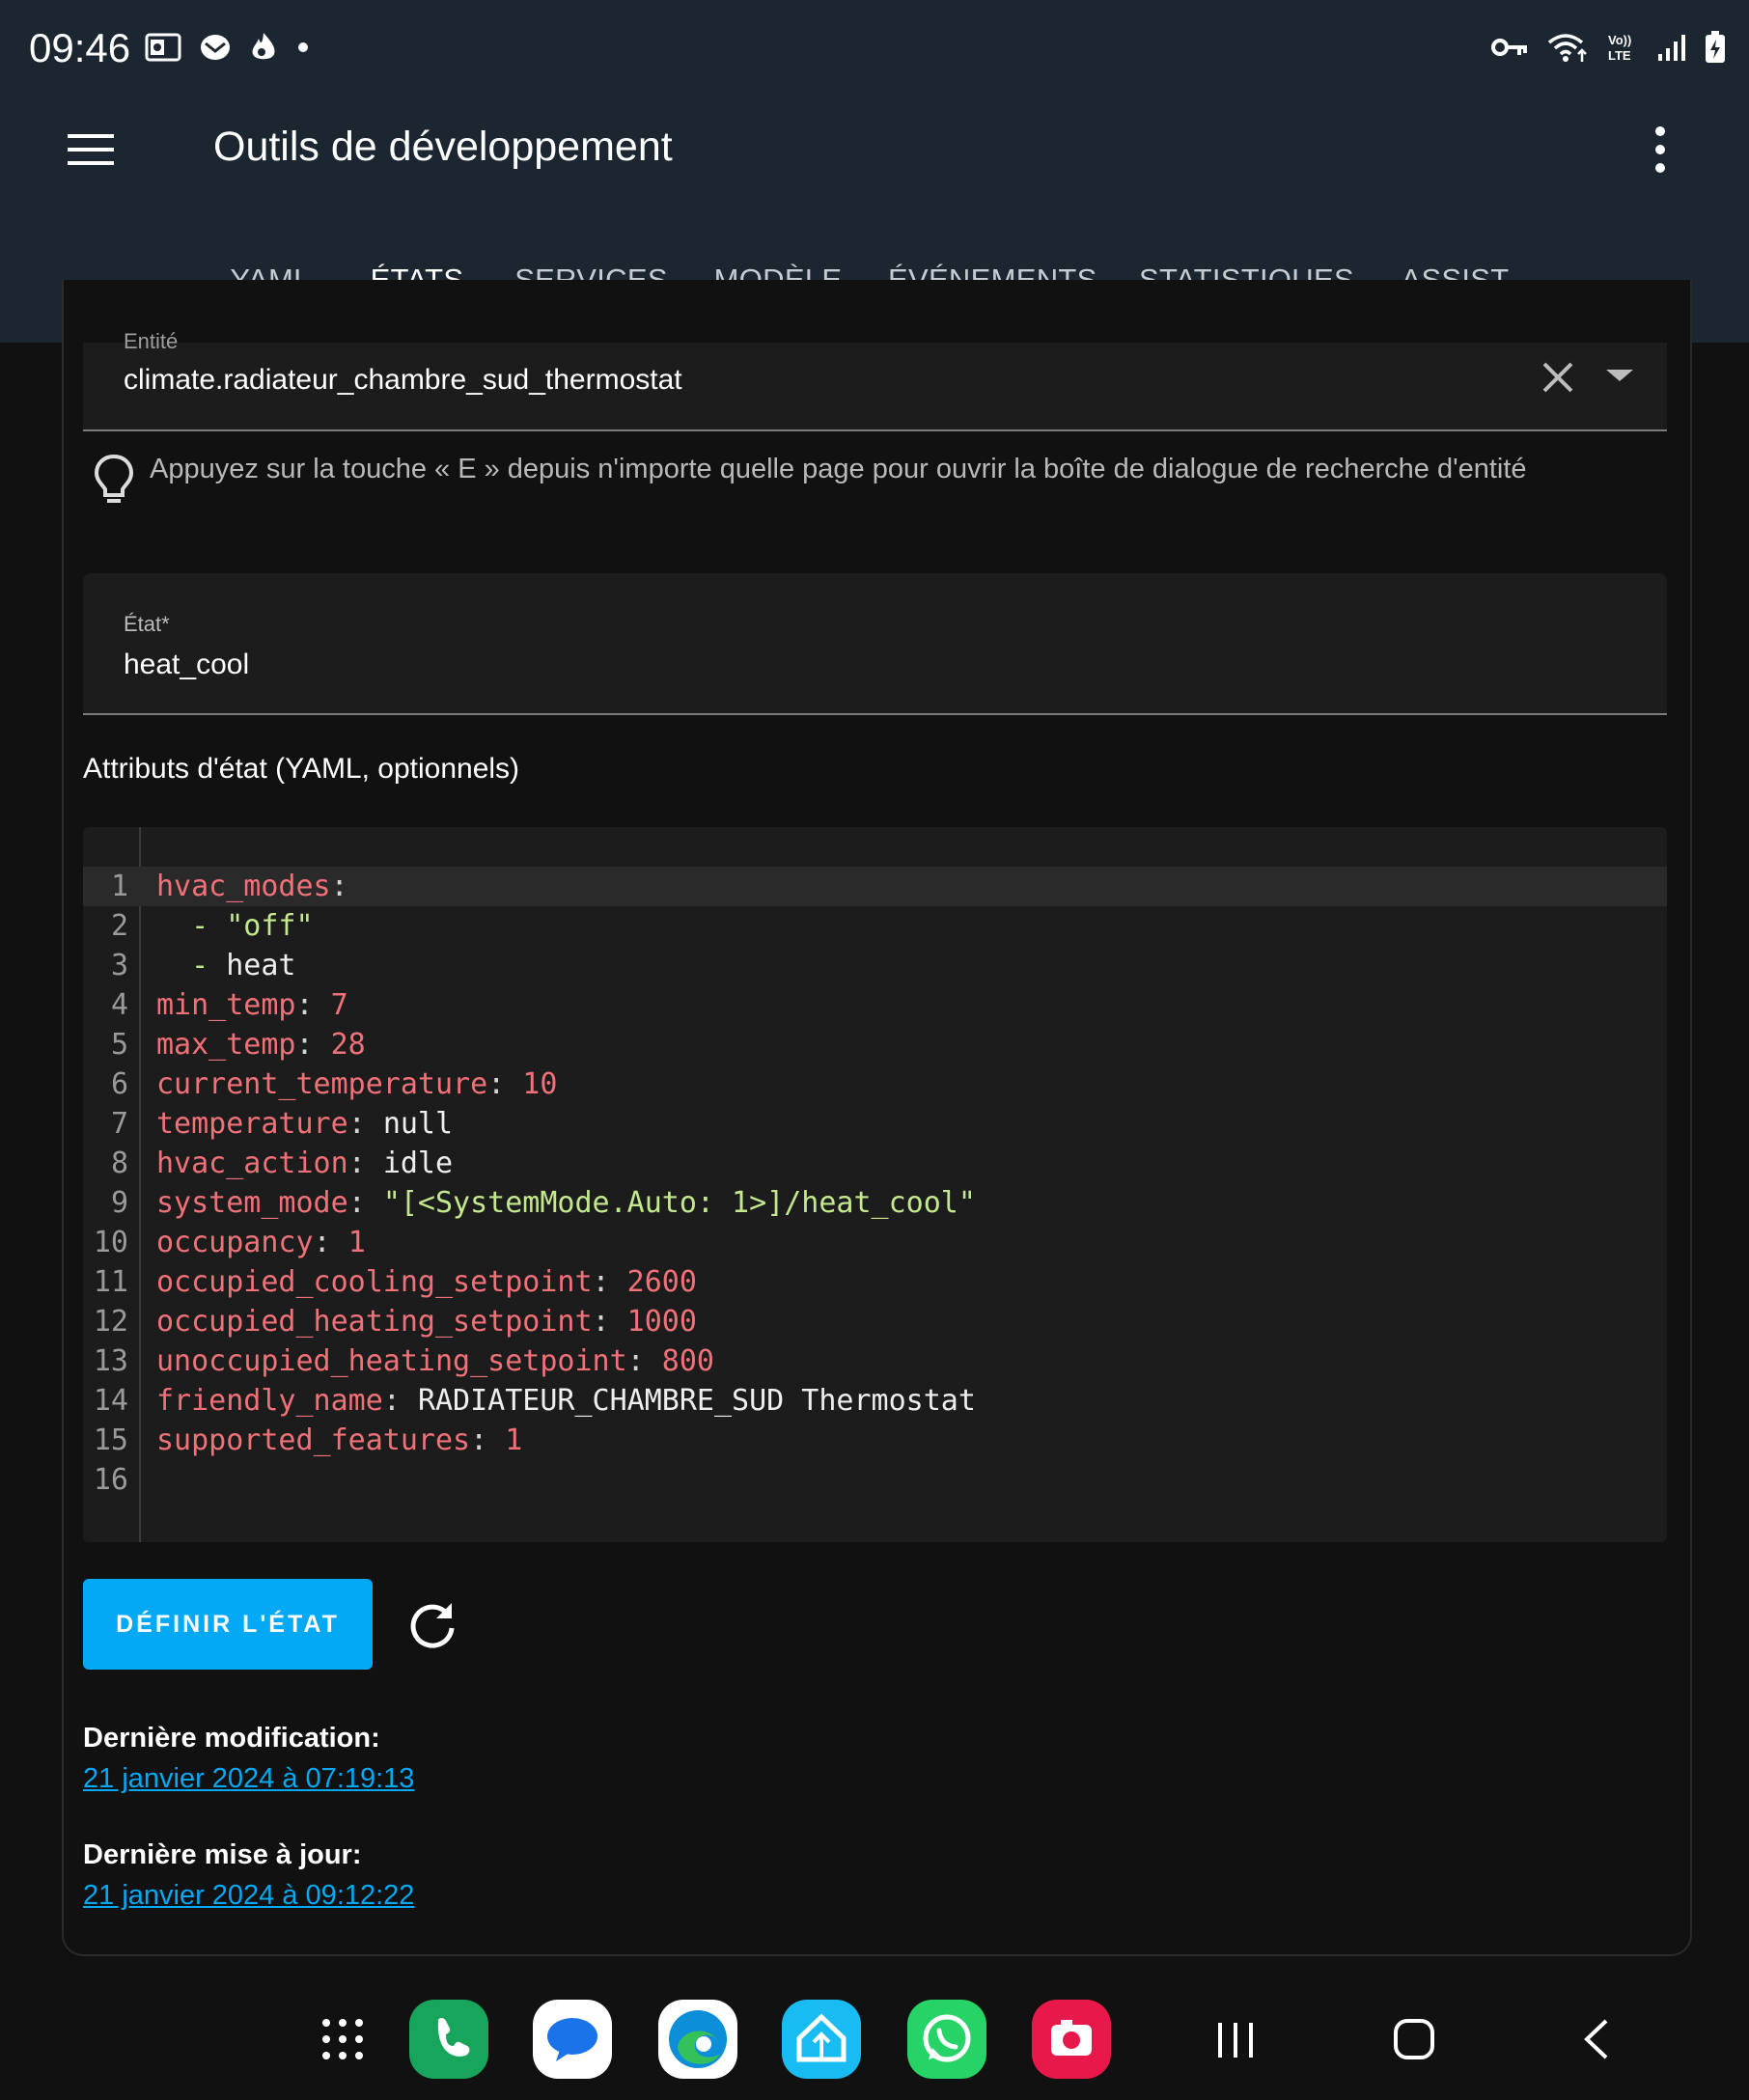  What do you see at coordinates (249, 1896) in the screenshot?
I see `last-updated-link: 21 janvier 2024 à 09:12:22` at bounding box center [249, 1896].